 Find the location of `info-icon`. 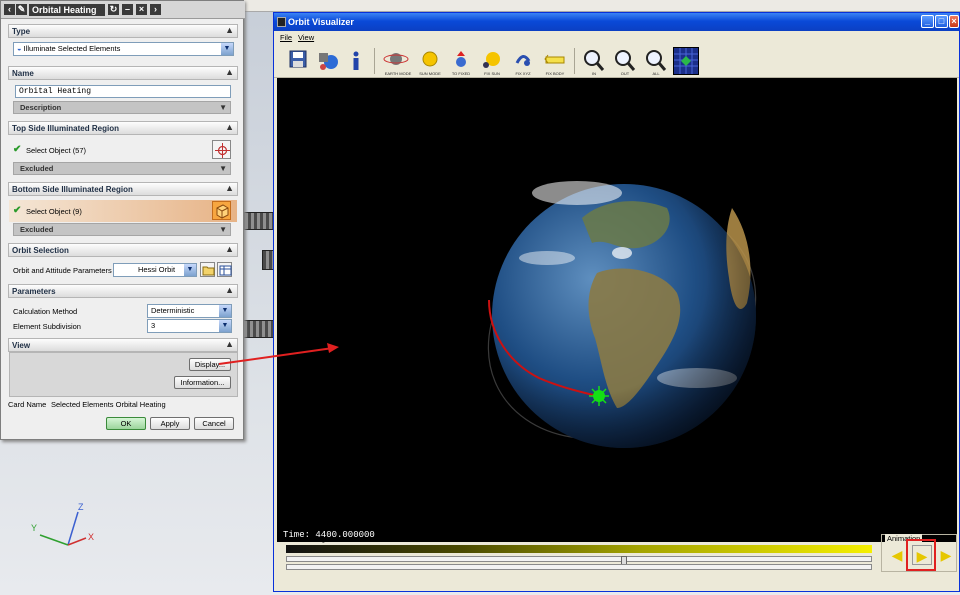

info-icon is located at coordinates (356, 61).